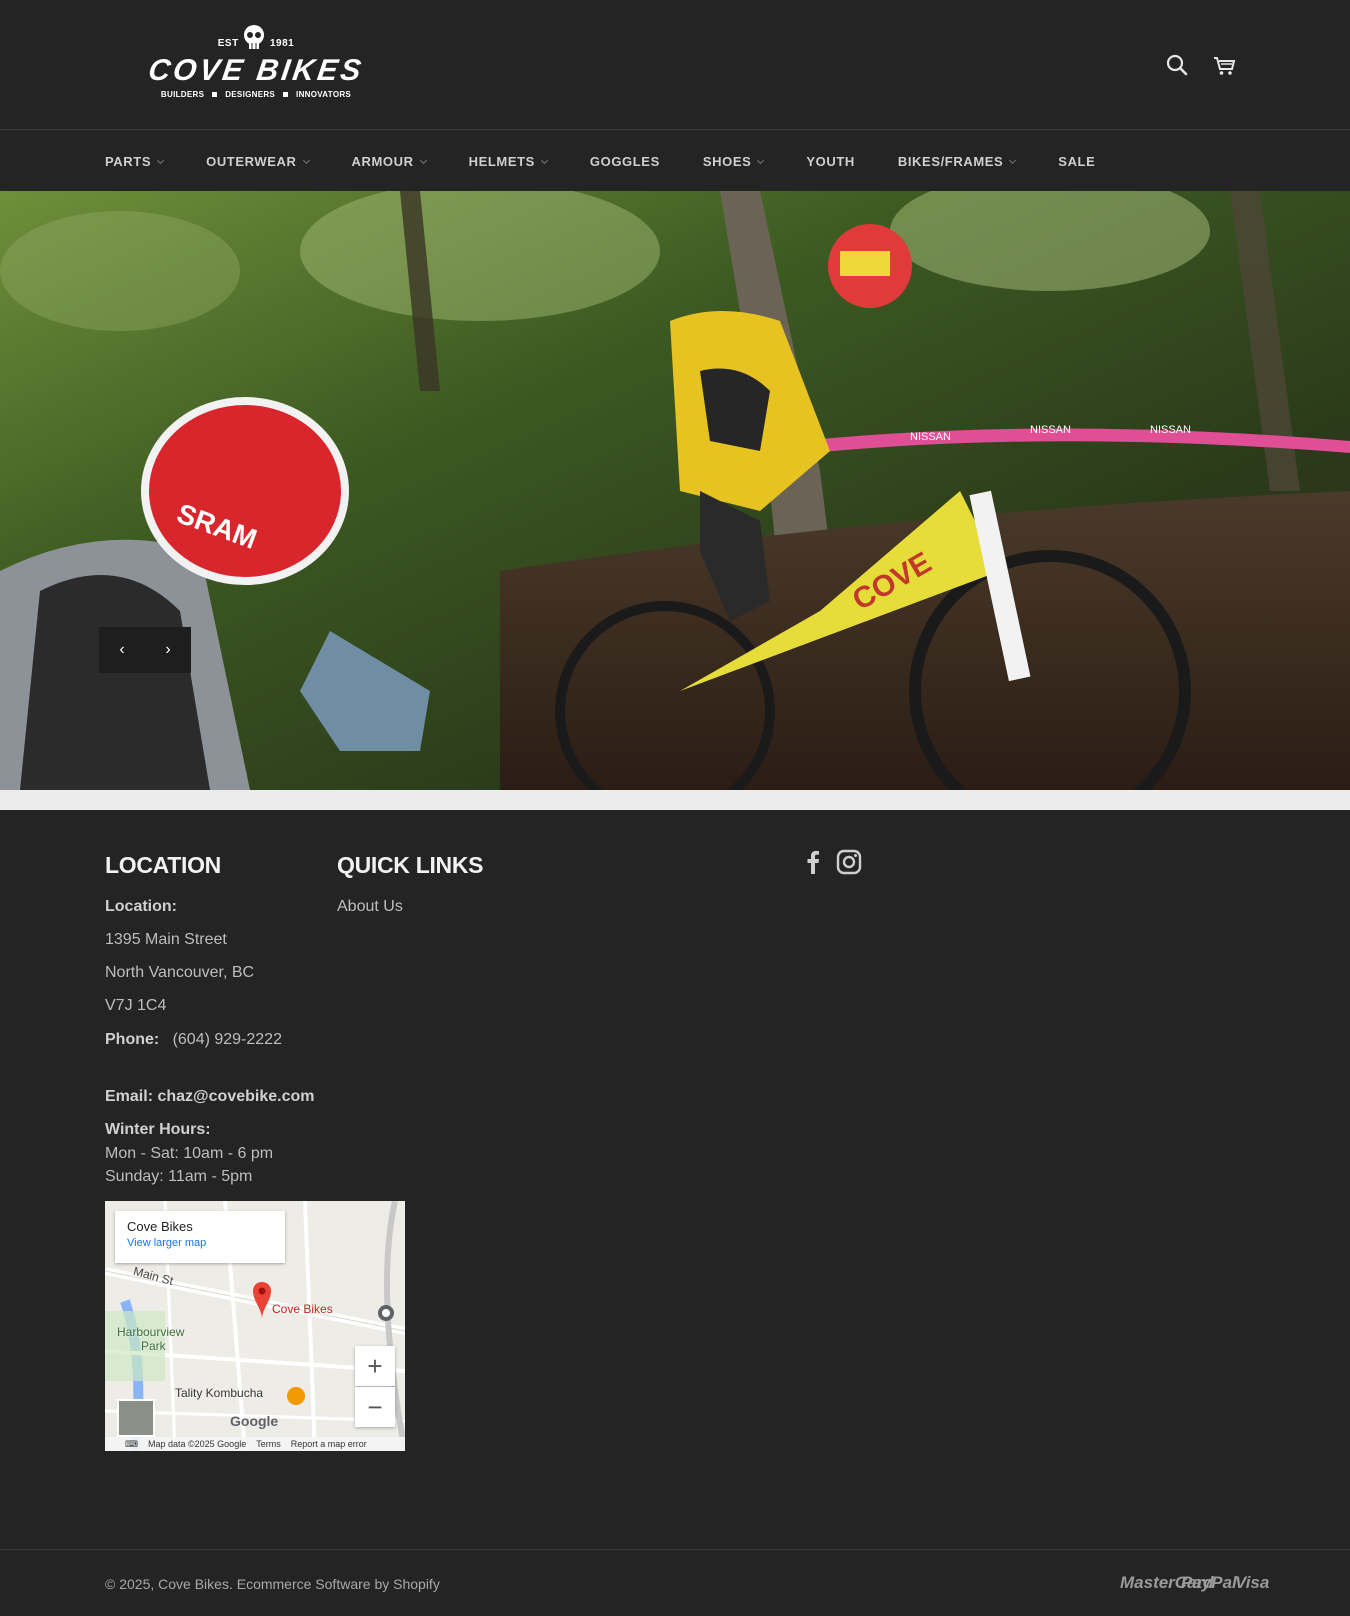 This screenshot has width=1350, height=1616. I want to click on tagline-builders: BUILDERS, so click(182, 94).